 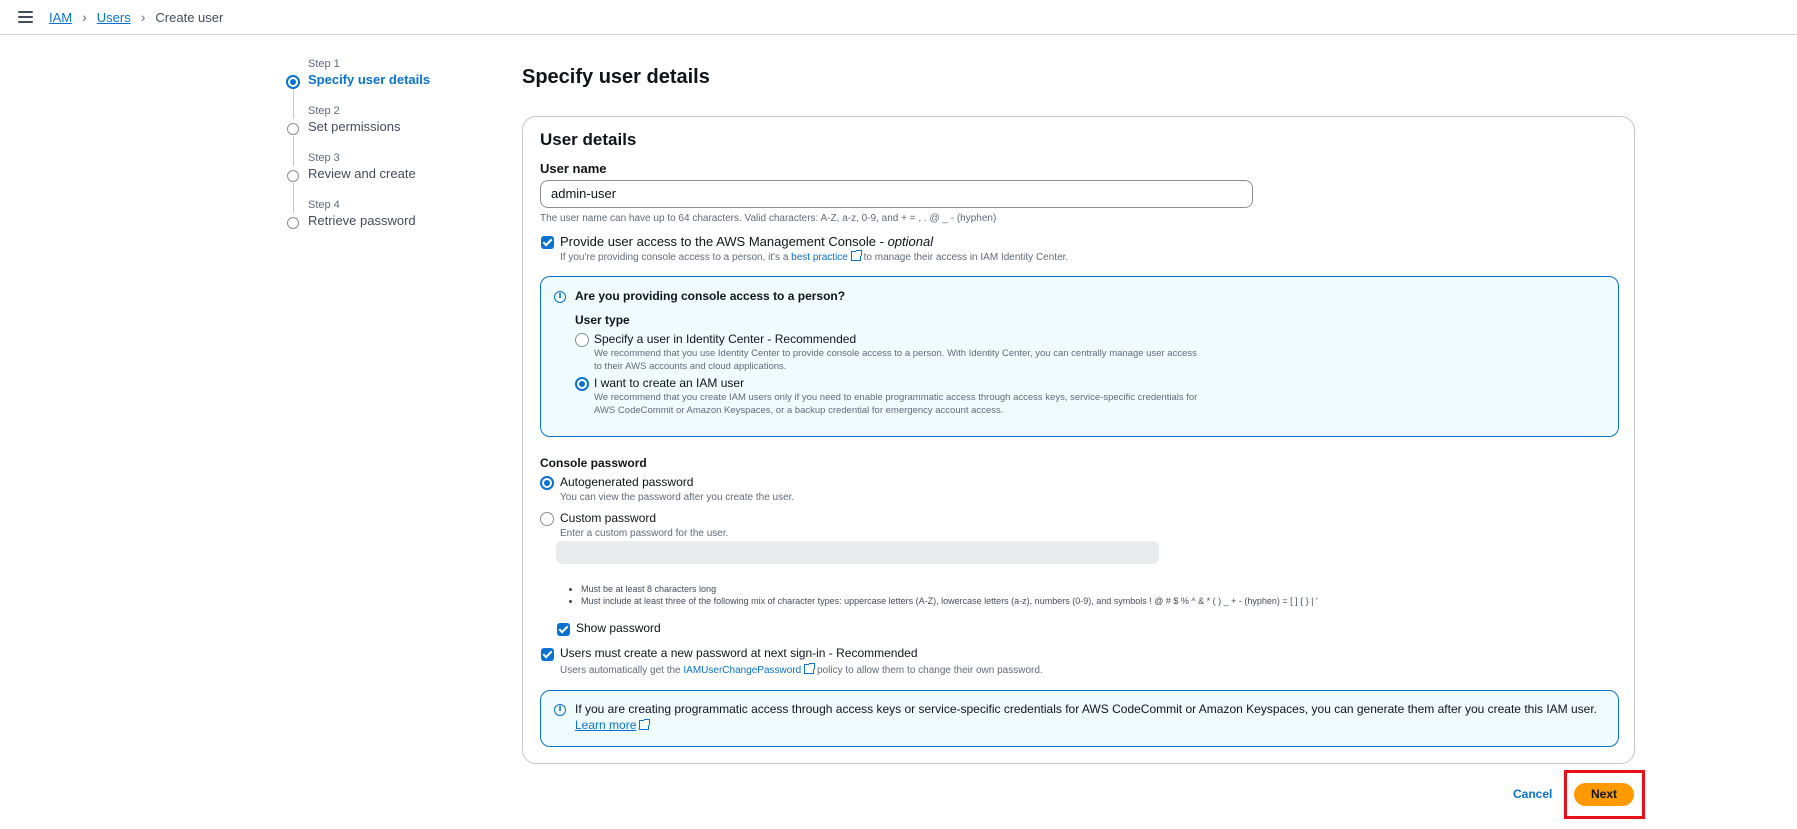 What do you see at coordinates (742, 670) in the screenshot?
I see `iam-change-password-link: IAMUserChangePassword` at bounding box center [742, 670].